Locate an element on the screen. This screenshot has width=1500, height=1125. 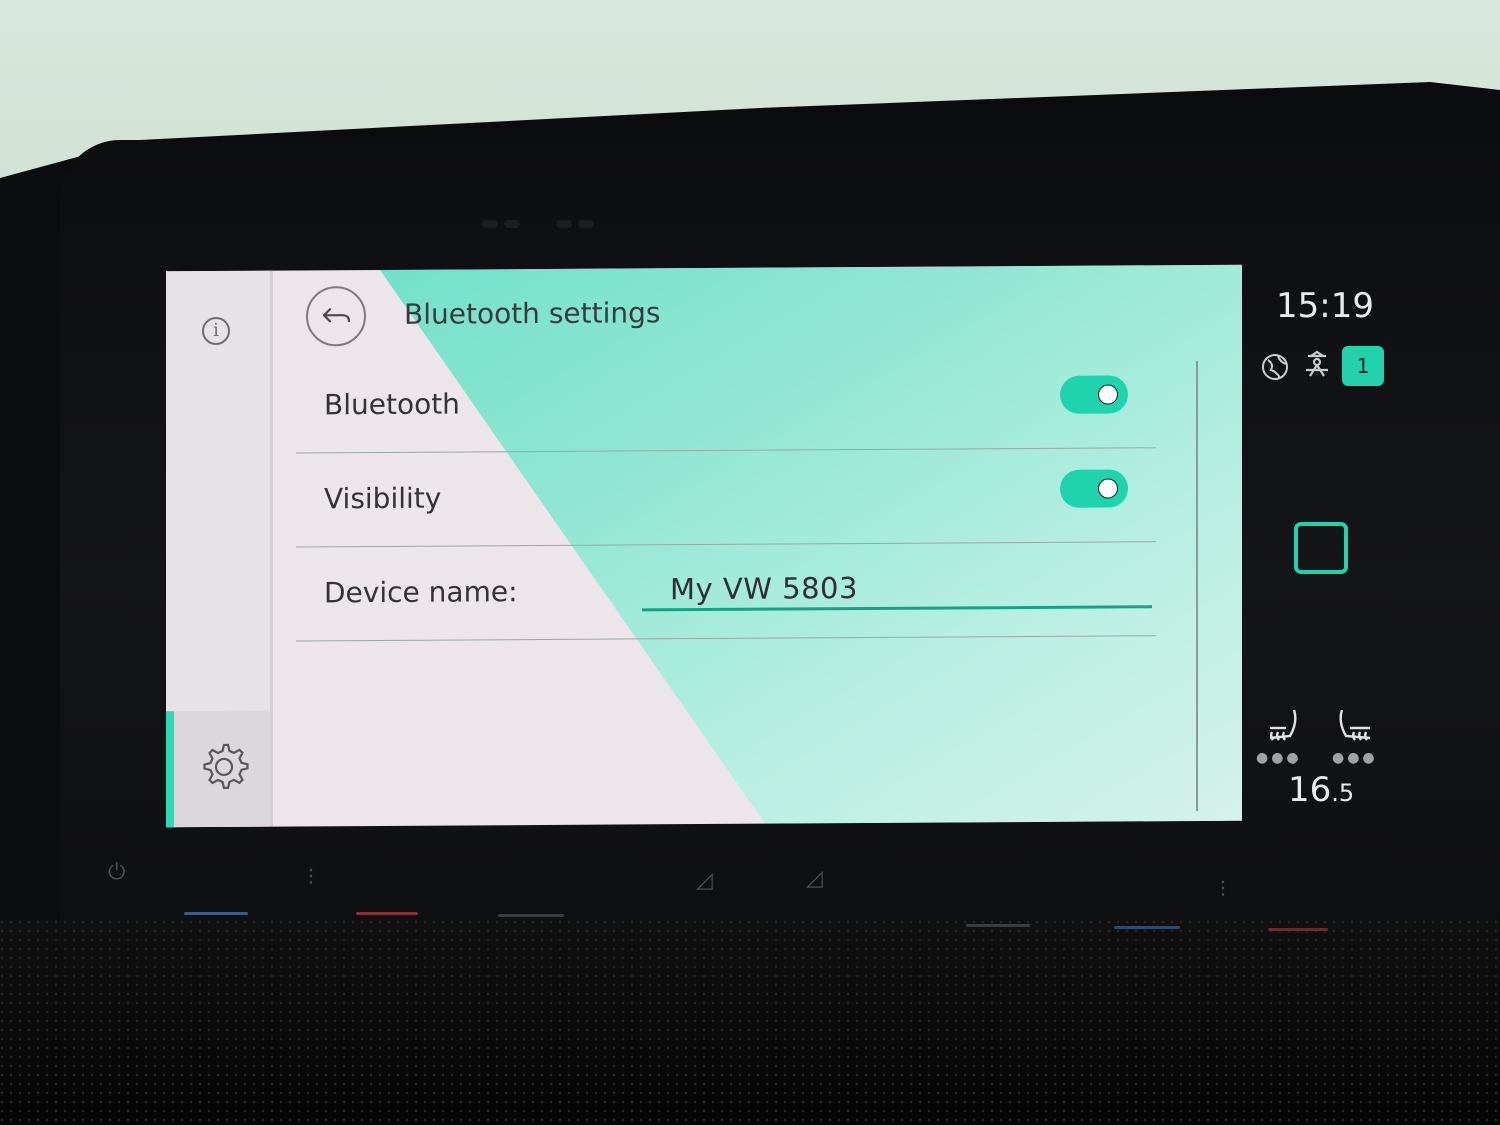
temp-left-red-marker is located at coordinates (387, 913).